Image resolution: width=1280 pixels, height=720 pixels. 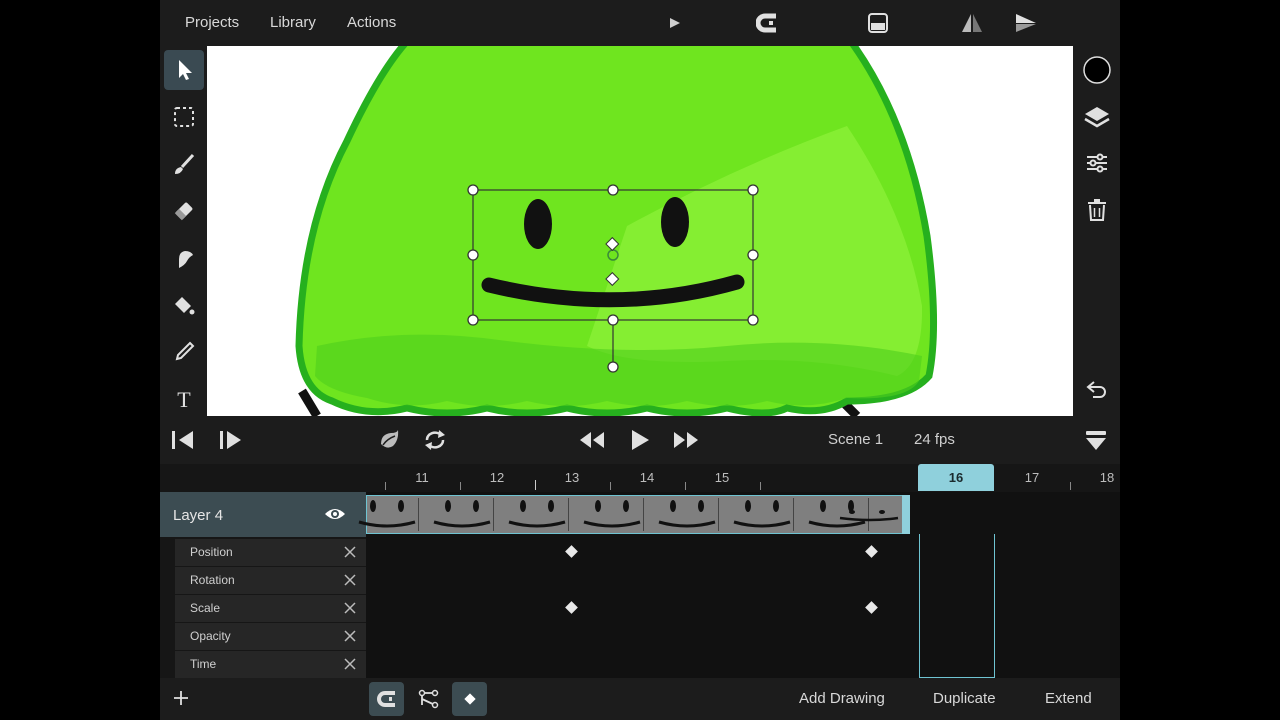 What do you see at coordinates (198, 515) in the screenshot?
I see `layer-name: Layer 4` at bounding box center [198, 515].